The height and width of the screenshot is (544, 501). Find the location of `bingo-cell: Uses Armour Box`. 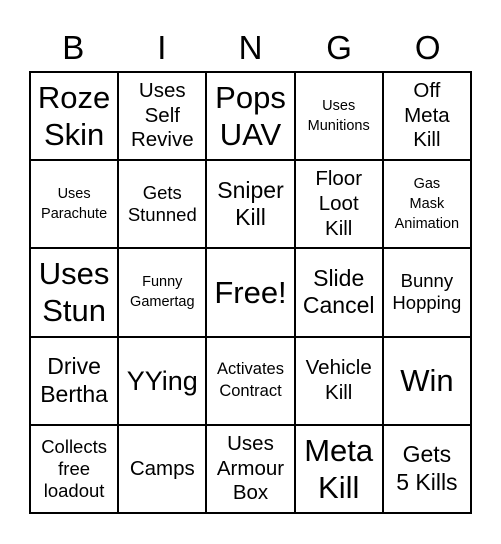

bingo-cell: Uses Armour Box is located at coordinates (250, 468).